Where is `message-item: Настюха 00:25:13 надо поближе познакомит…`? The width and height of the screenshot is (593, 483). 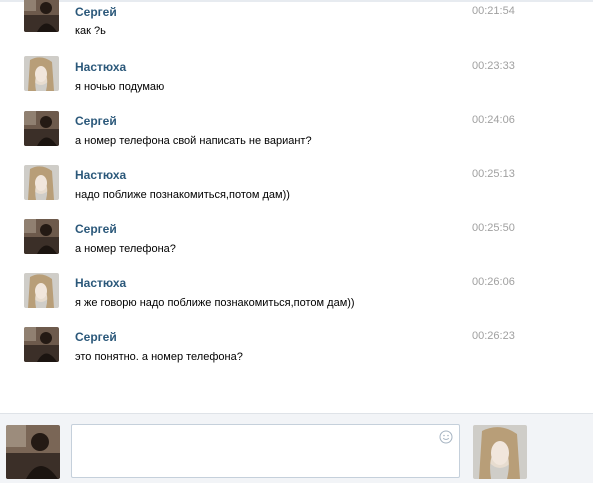
message-item: Настюха 00:25:13 надо поближе познакомит… is located at coordinates (296, 189).